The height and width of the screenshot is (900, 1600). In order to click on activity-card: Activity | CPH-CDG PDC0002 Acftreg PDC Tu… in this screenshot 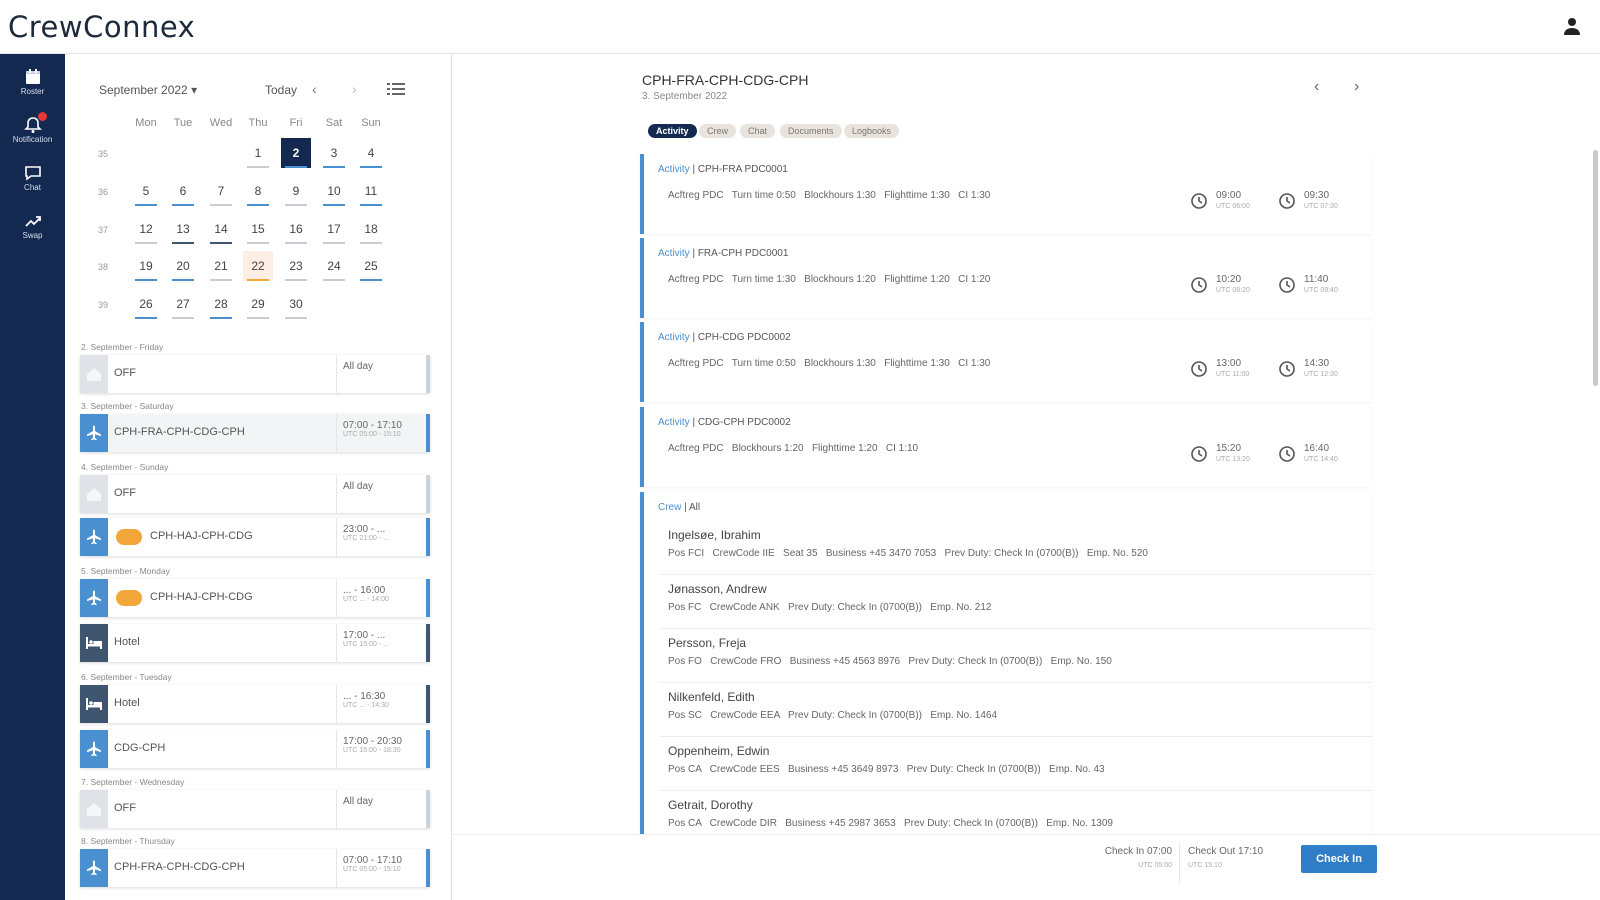, I will do `click(1006, 362)`.